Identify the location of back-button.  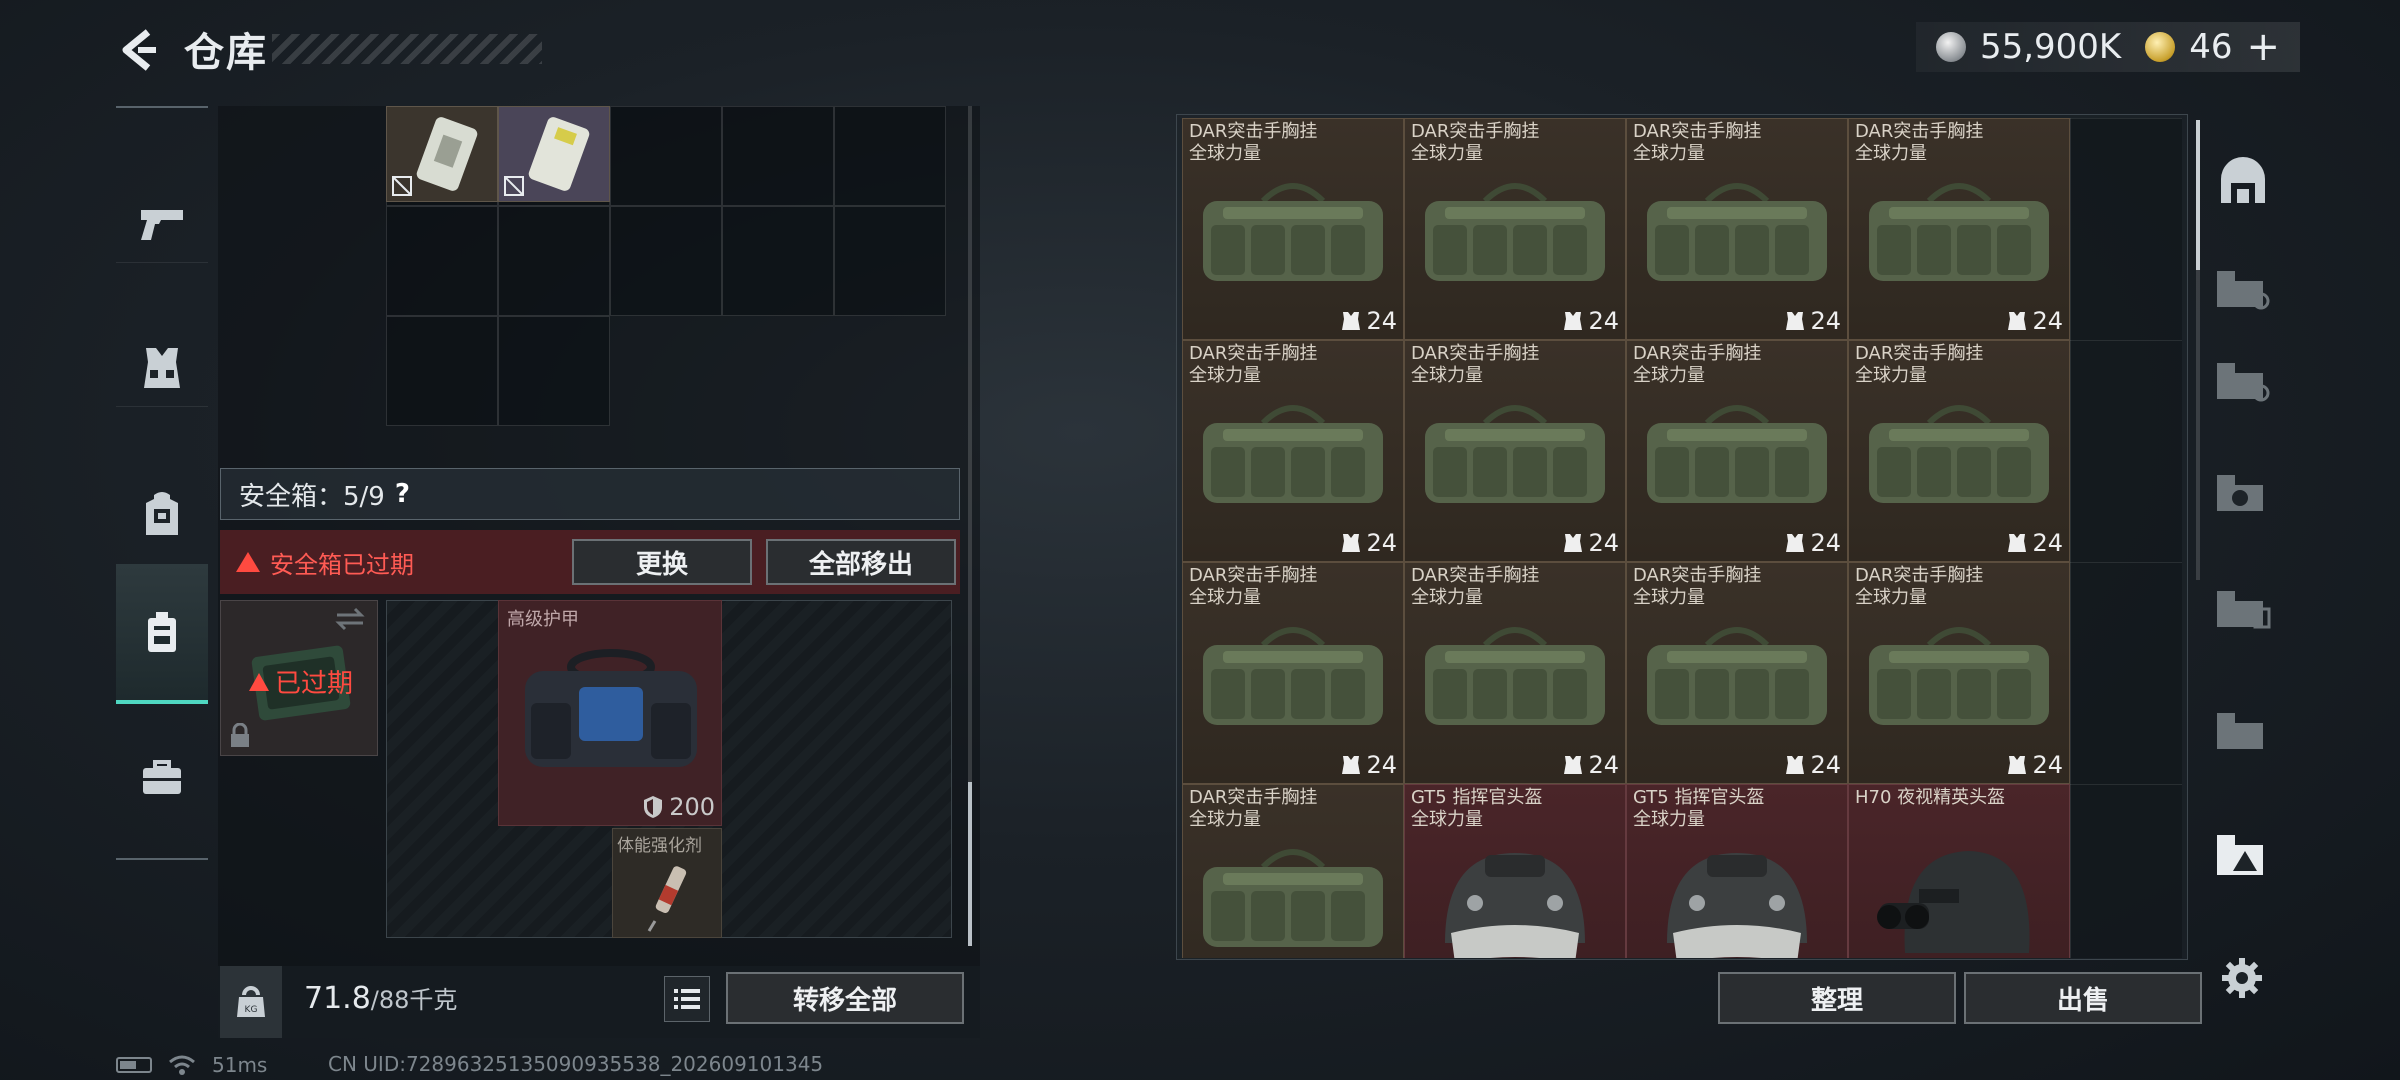
(138, 50).